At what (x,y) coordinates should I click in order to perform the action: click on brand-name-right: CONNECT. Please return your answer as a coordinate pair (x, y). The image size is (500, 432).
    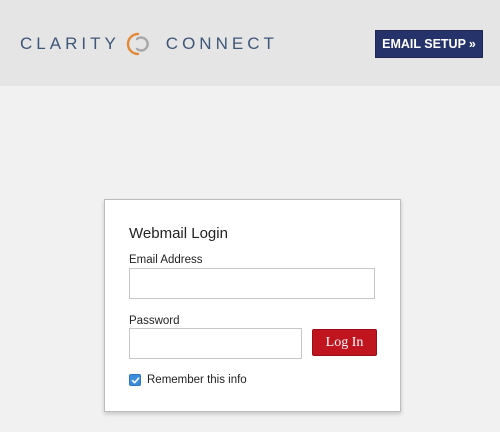
    Looking at the image, I should click on (221, 43).